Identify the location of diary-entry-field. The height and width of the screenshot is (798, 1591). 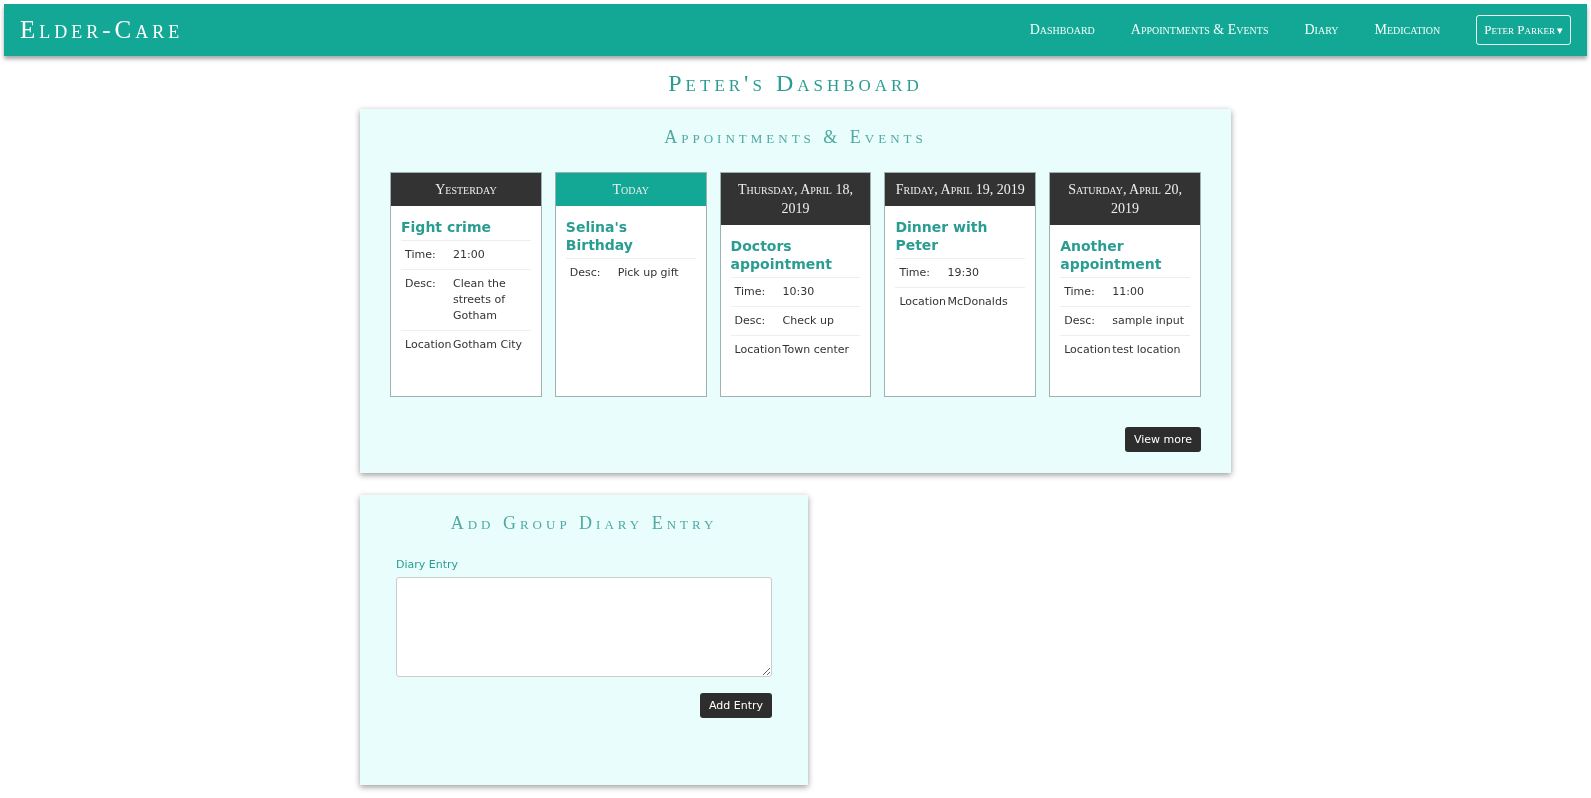
(584, 627).